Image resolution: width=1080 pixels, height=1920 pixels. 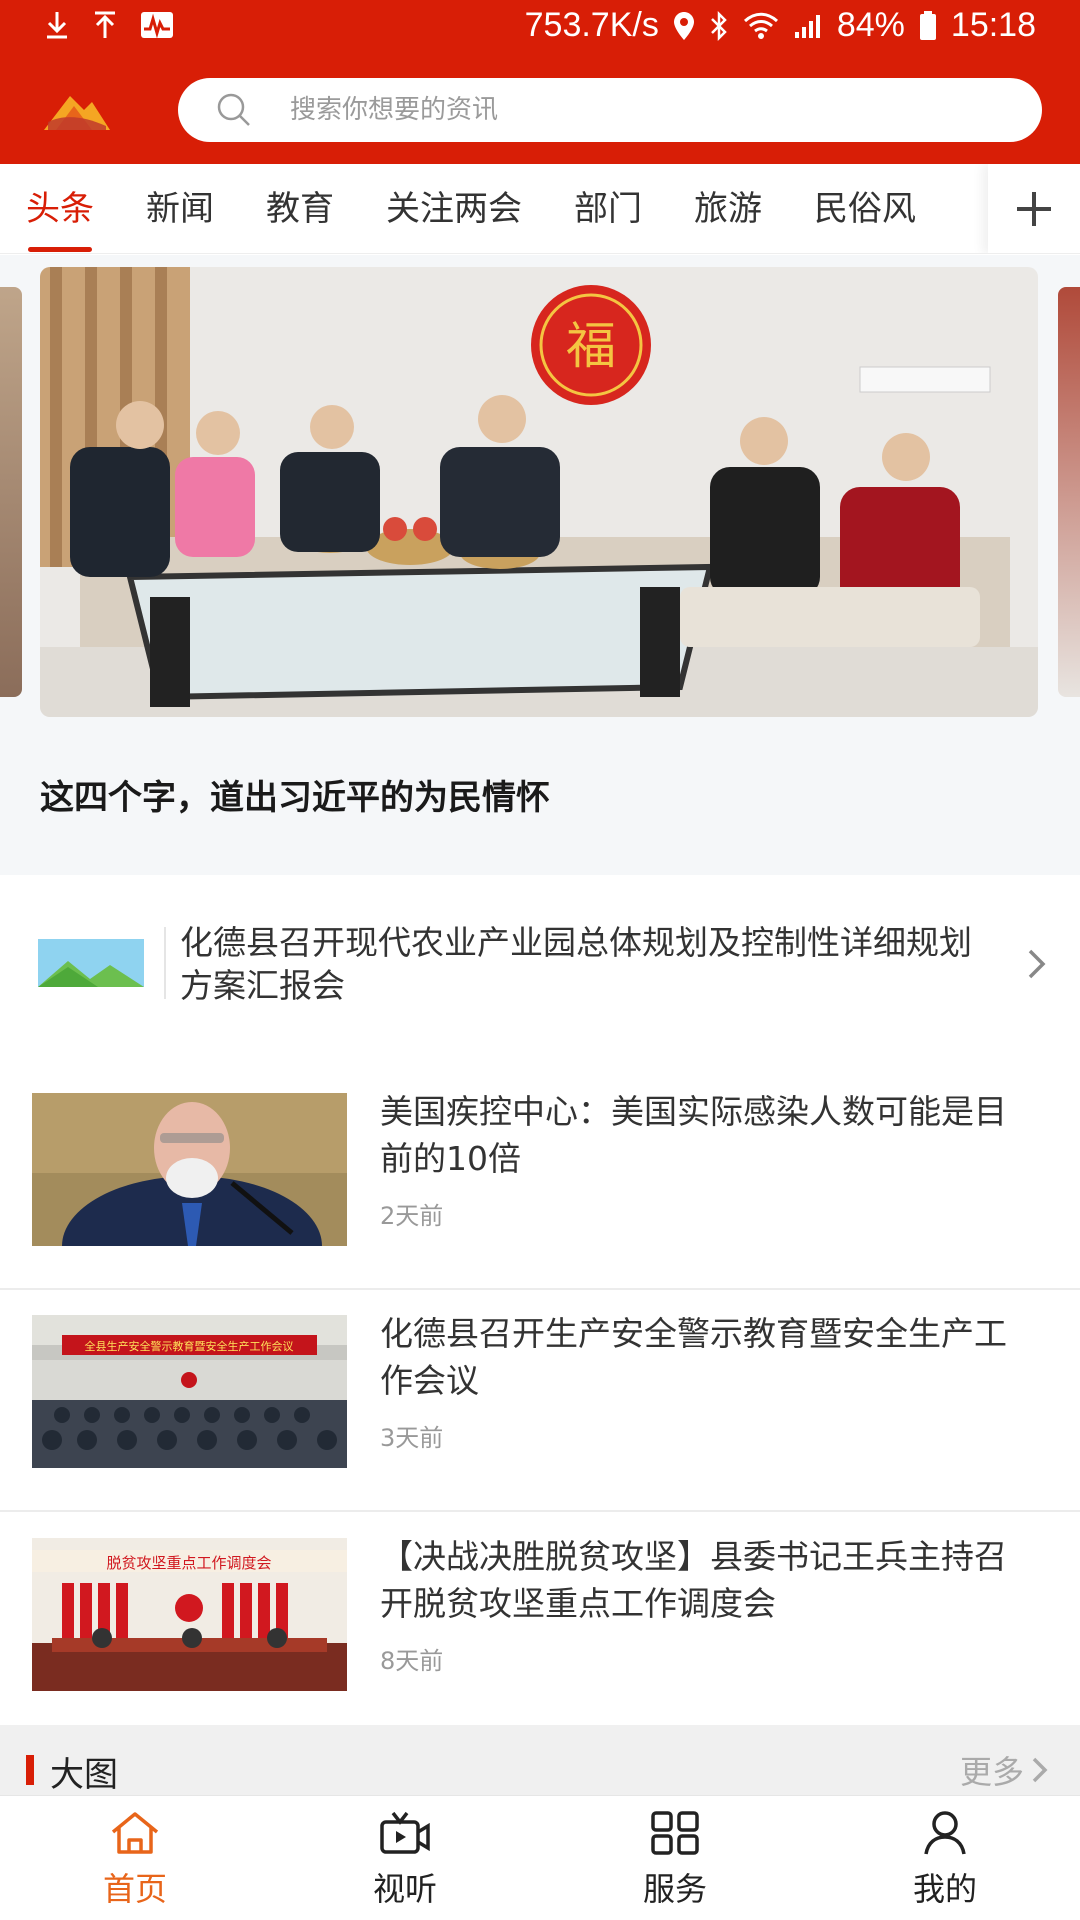 What do you see at coordinates (412, 1438) in the screenshot?
I see `news-time: 3天前` at bounding box center [412, 1438].